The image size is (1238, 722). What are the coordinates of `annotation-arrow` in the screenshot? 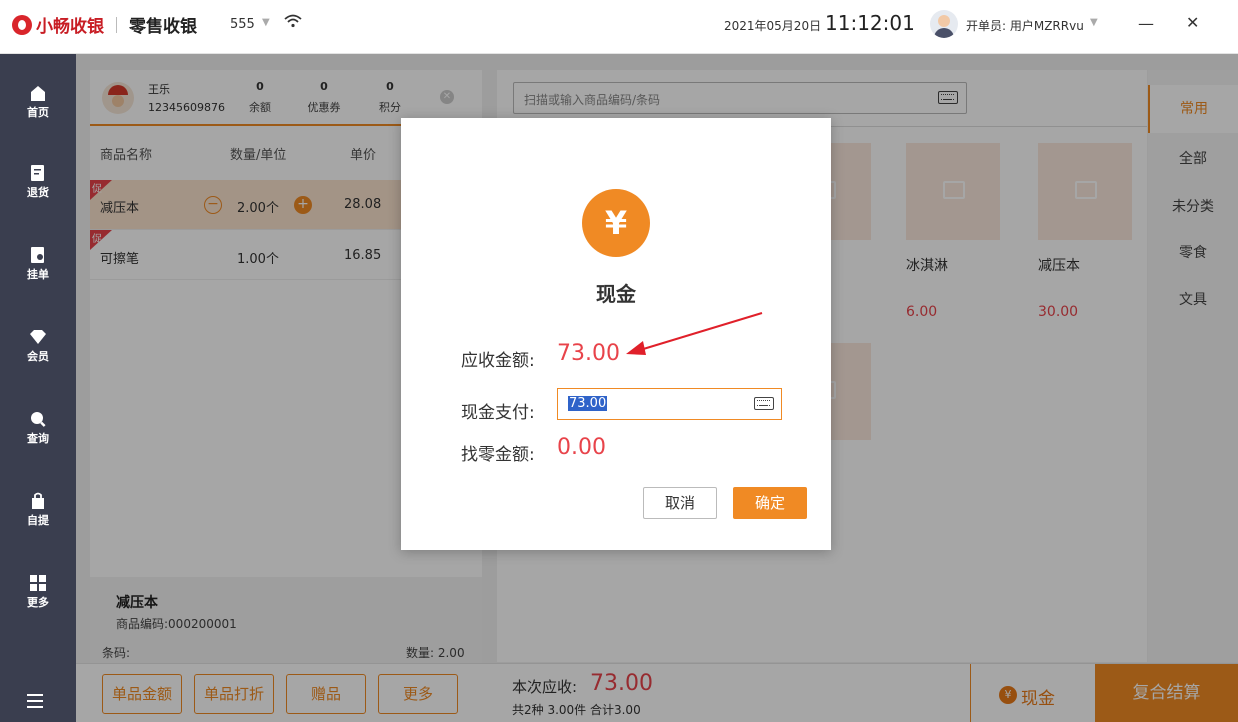 It's located at (694, 333).